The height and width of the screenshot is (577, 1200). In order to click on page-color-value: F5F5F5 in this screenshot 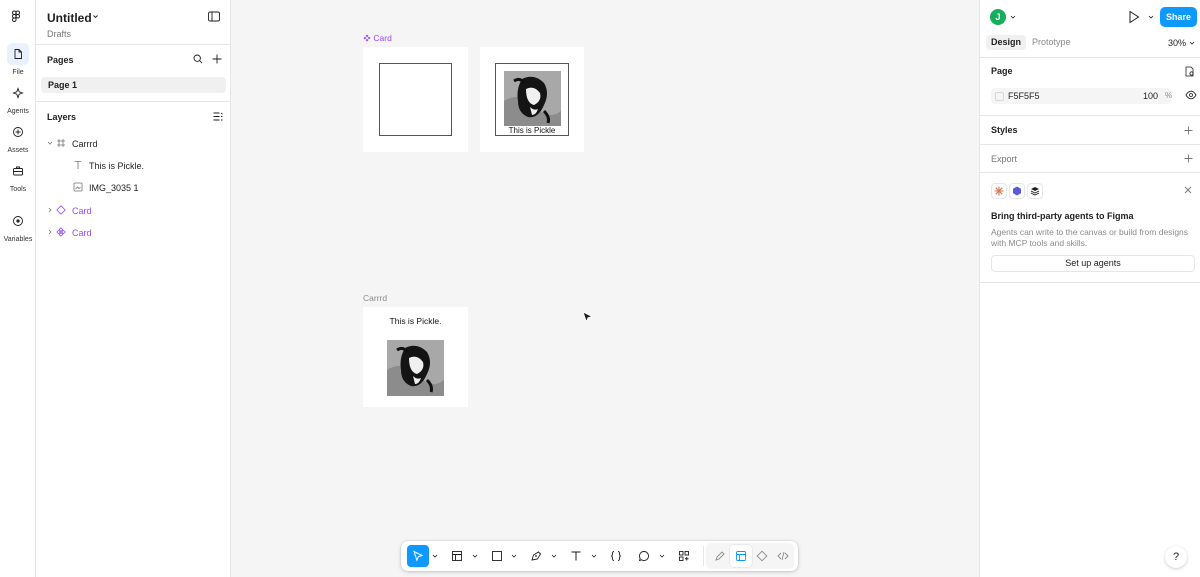, I will do `click(1024, 96)`.